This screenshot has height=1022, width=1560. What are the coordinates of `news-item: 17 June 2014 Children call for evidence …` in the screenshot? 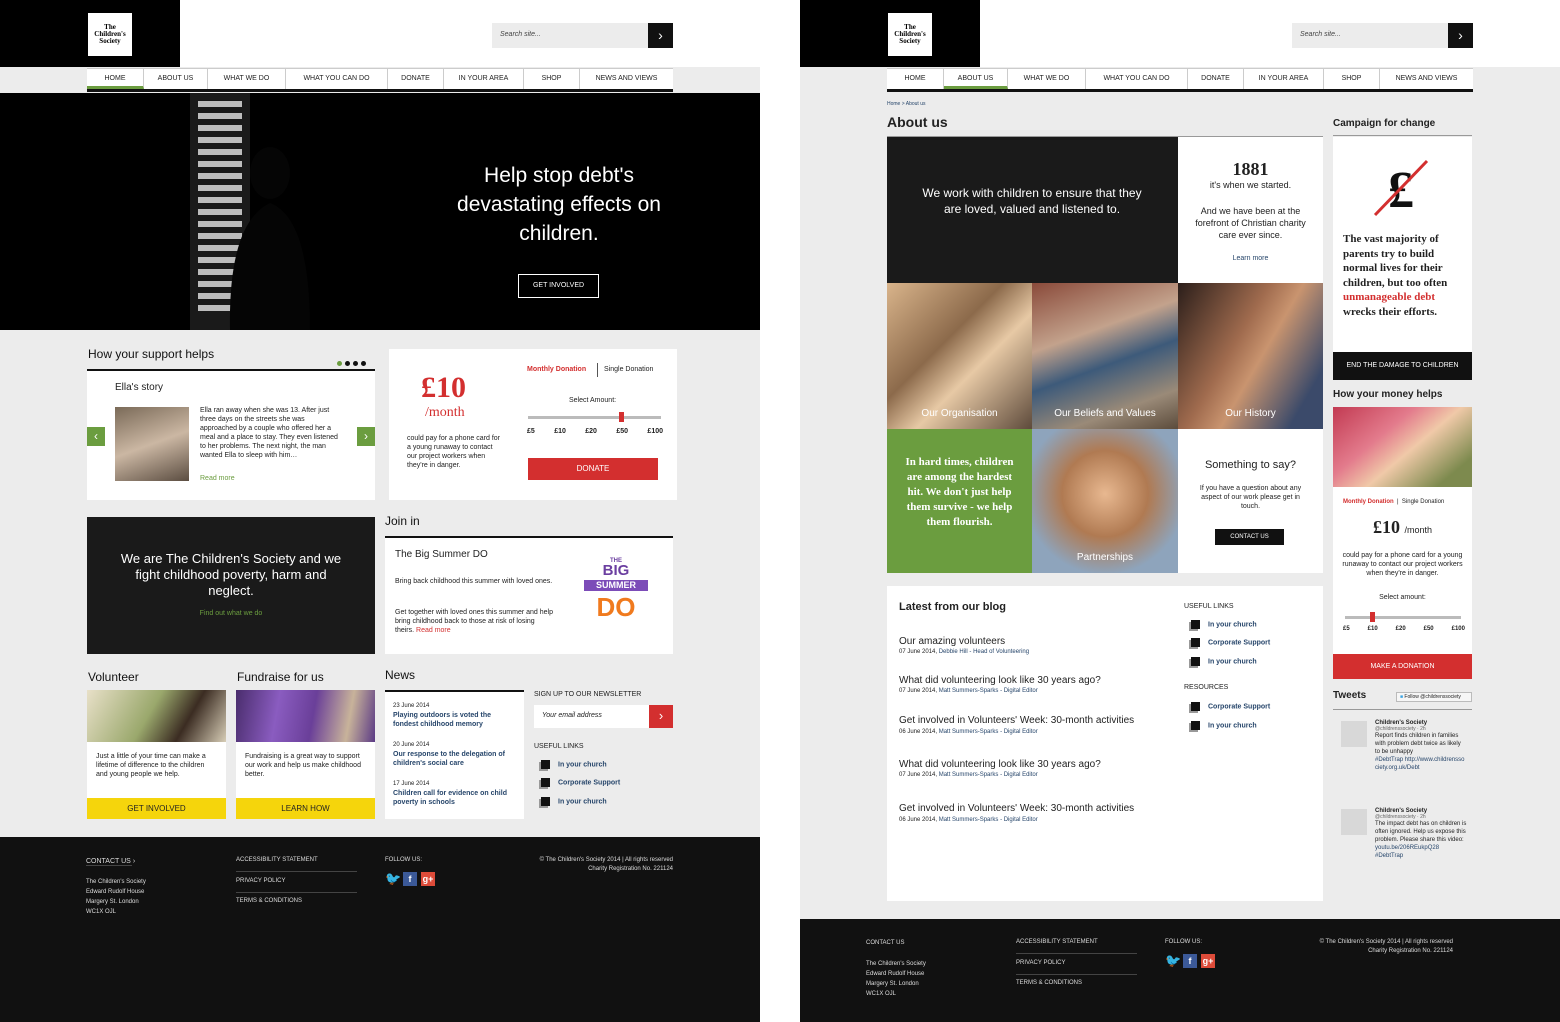 It's located at (455, 793).